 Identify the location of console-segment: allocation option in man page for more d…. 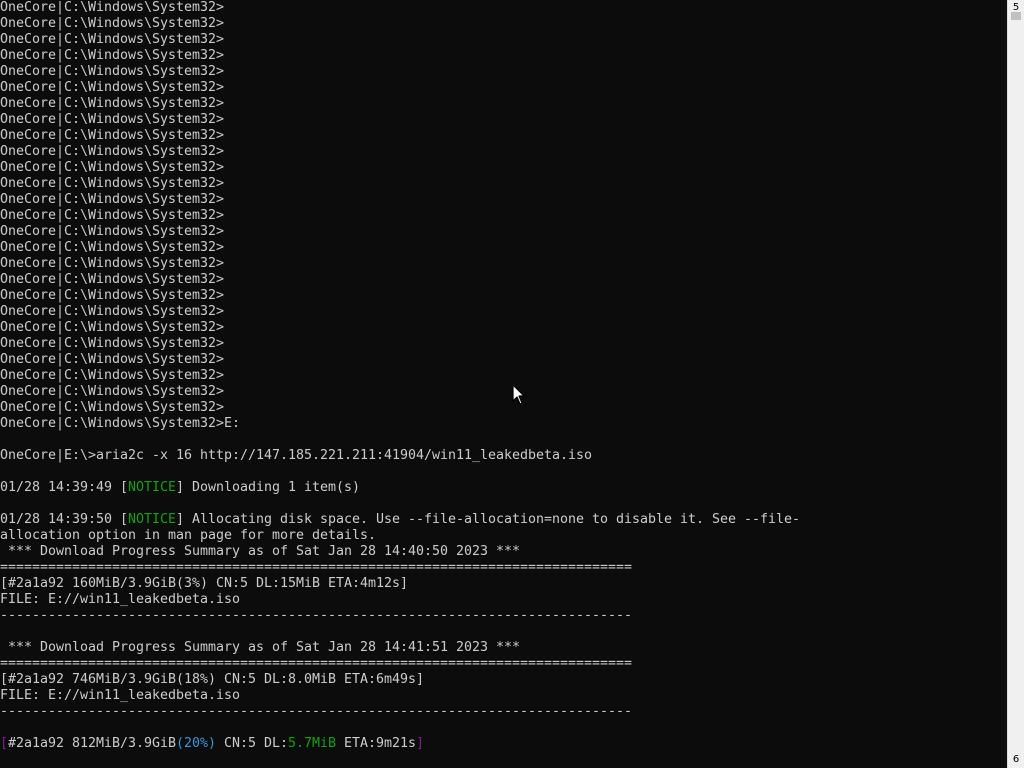
(188, 535).